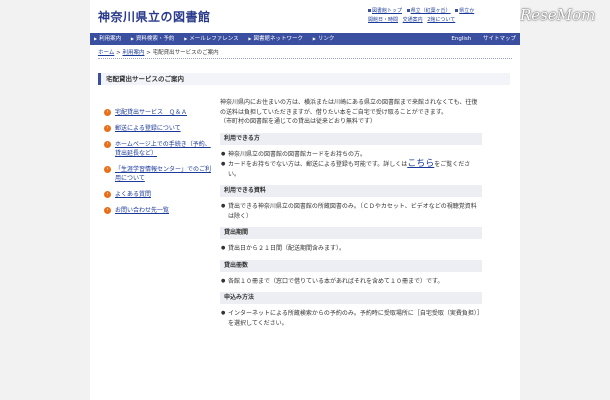  What do you see at coordinates (154, 16) in the screenshot?
I see `site-title: 神奈川県立の図書館` at bounding box center [154, 16].